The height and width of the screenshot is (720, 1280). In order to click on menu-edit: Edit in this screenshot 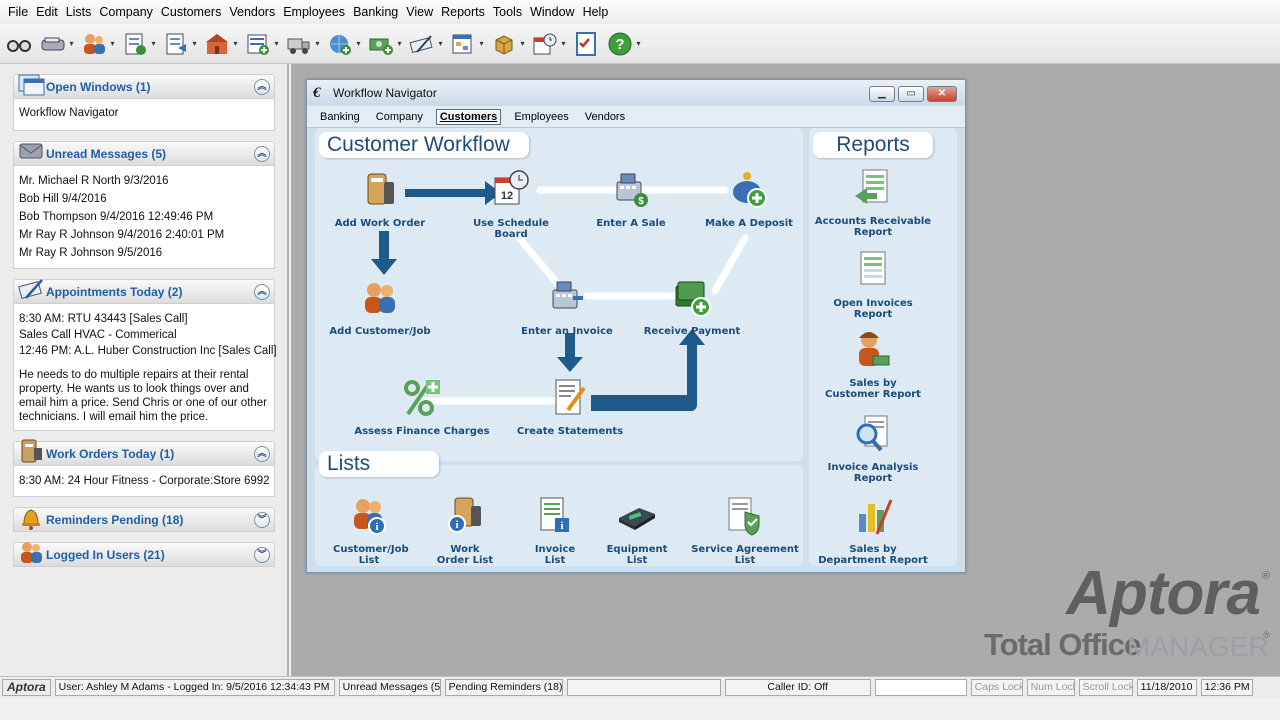, I will do `click(47, 12)`.